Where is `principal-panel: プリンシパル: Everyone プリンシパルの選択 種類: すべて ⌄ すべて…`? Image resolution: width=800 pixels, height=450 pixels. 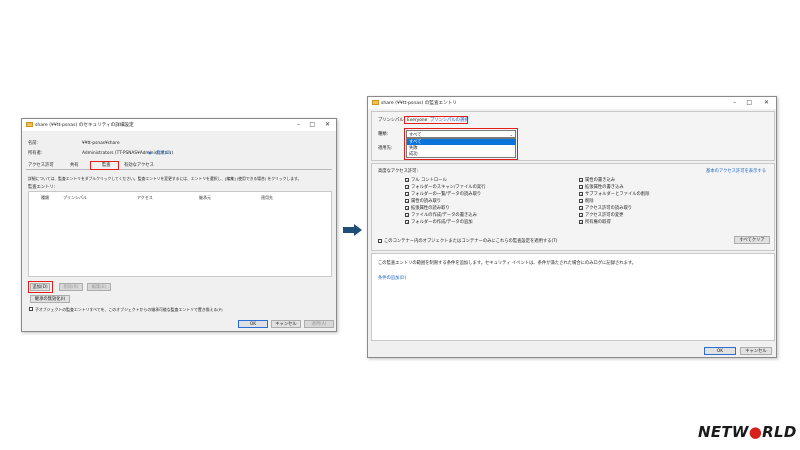 principal-panel: プリンシパル: Everyone プリンシパルの選択 種類: すべて ⌄ すべて… is located at coordinates (573, 136).